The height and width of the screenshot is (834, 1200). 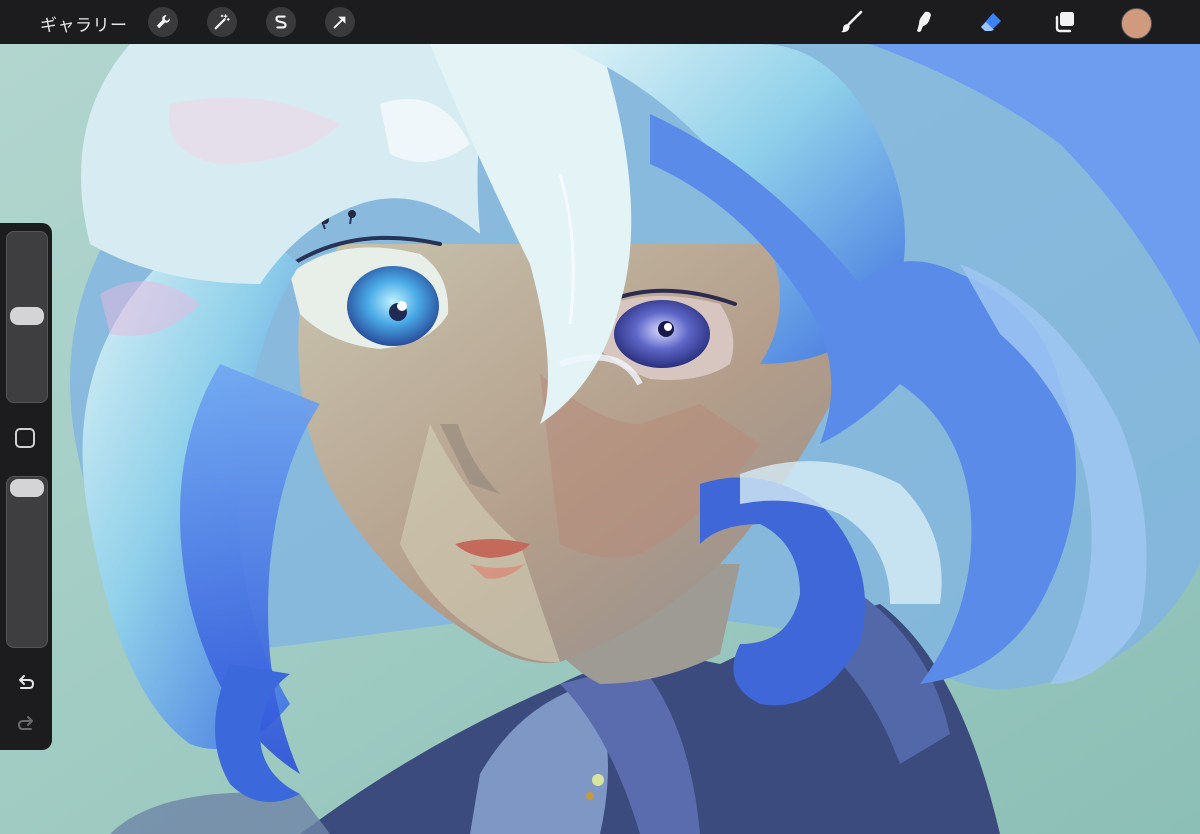 What do you see at coordinates (600, 22) in the screenshot?
I see `top-toolbar: ギャラリー` at bounding box center [600, 22].